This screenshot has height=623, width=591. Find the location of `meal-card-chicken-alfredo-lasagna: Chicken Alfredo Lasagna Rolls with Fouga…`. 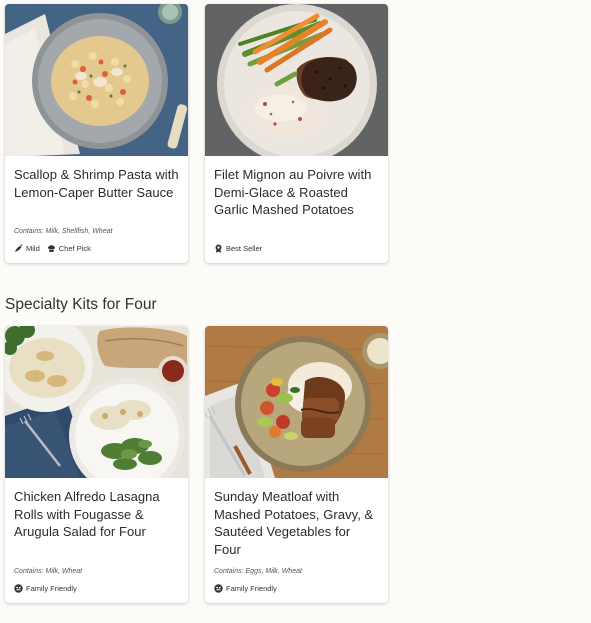

meal-card-chicken-alfredo-lasagna: Chicken Alfredo Lasagna Rolls with Fouga… is located at coordinates (96, 464).